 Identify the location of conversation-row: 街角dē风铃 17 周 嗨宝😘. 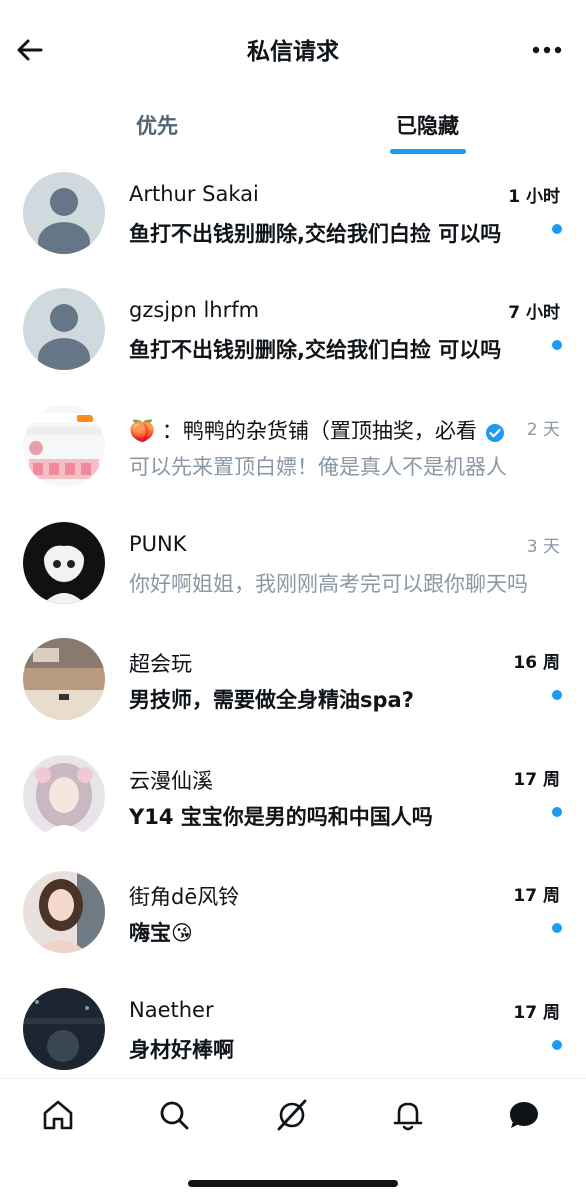
(293, 915).